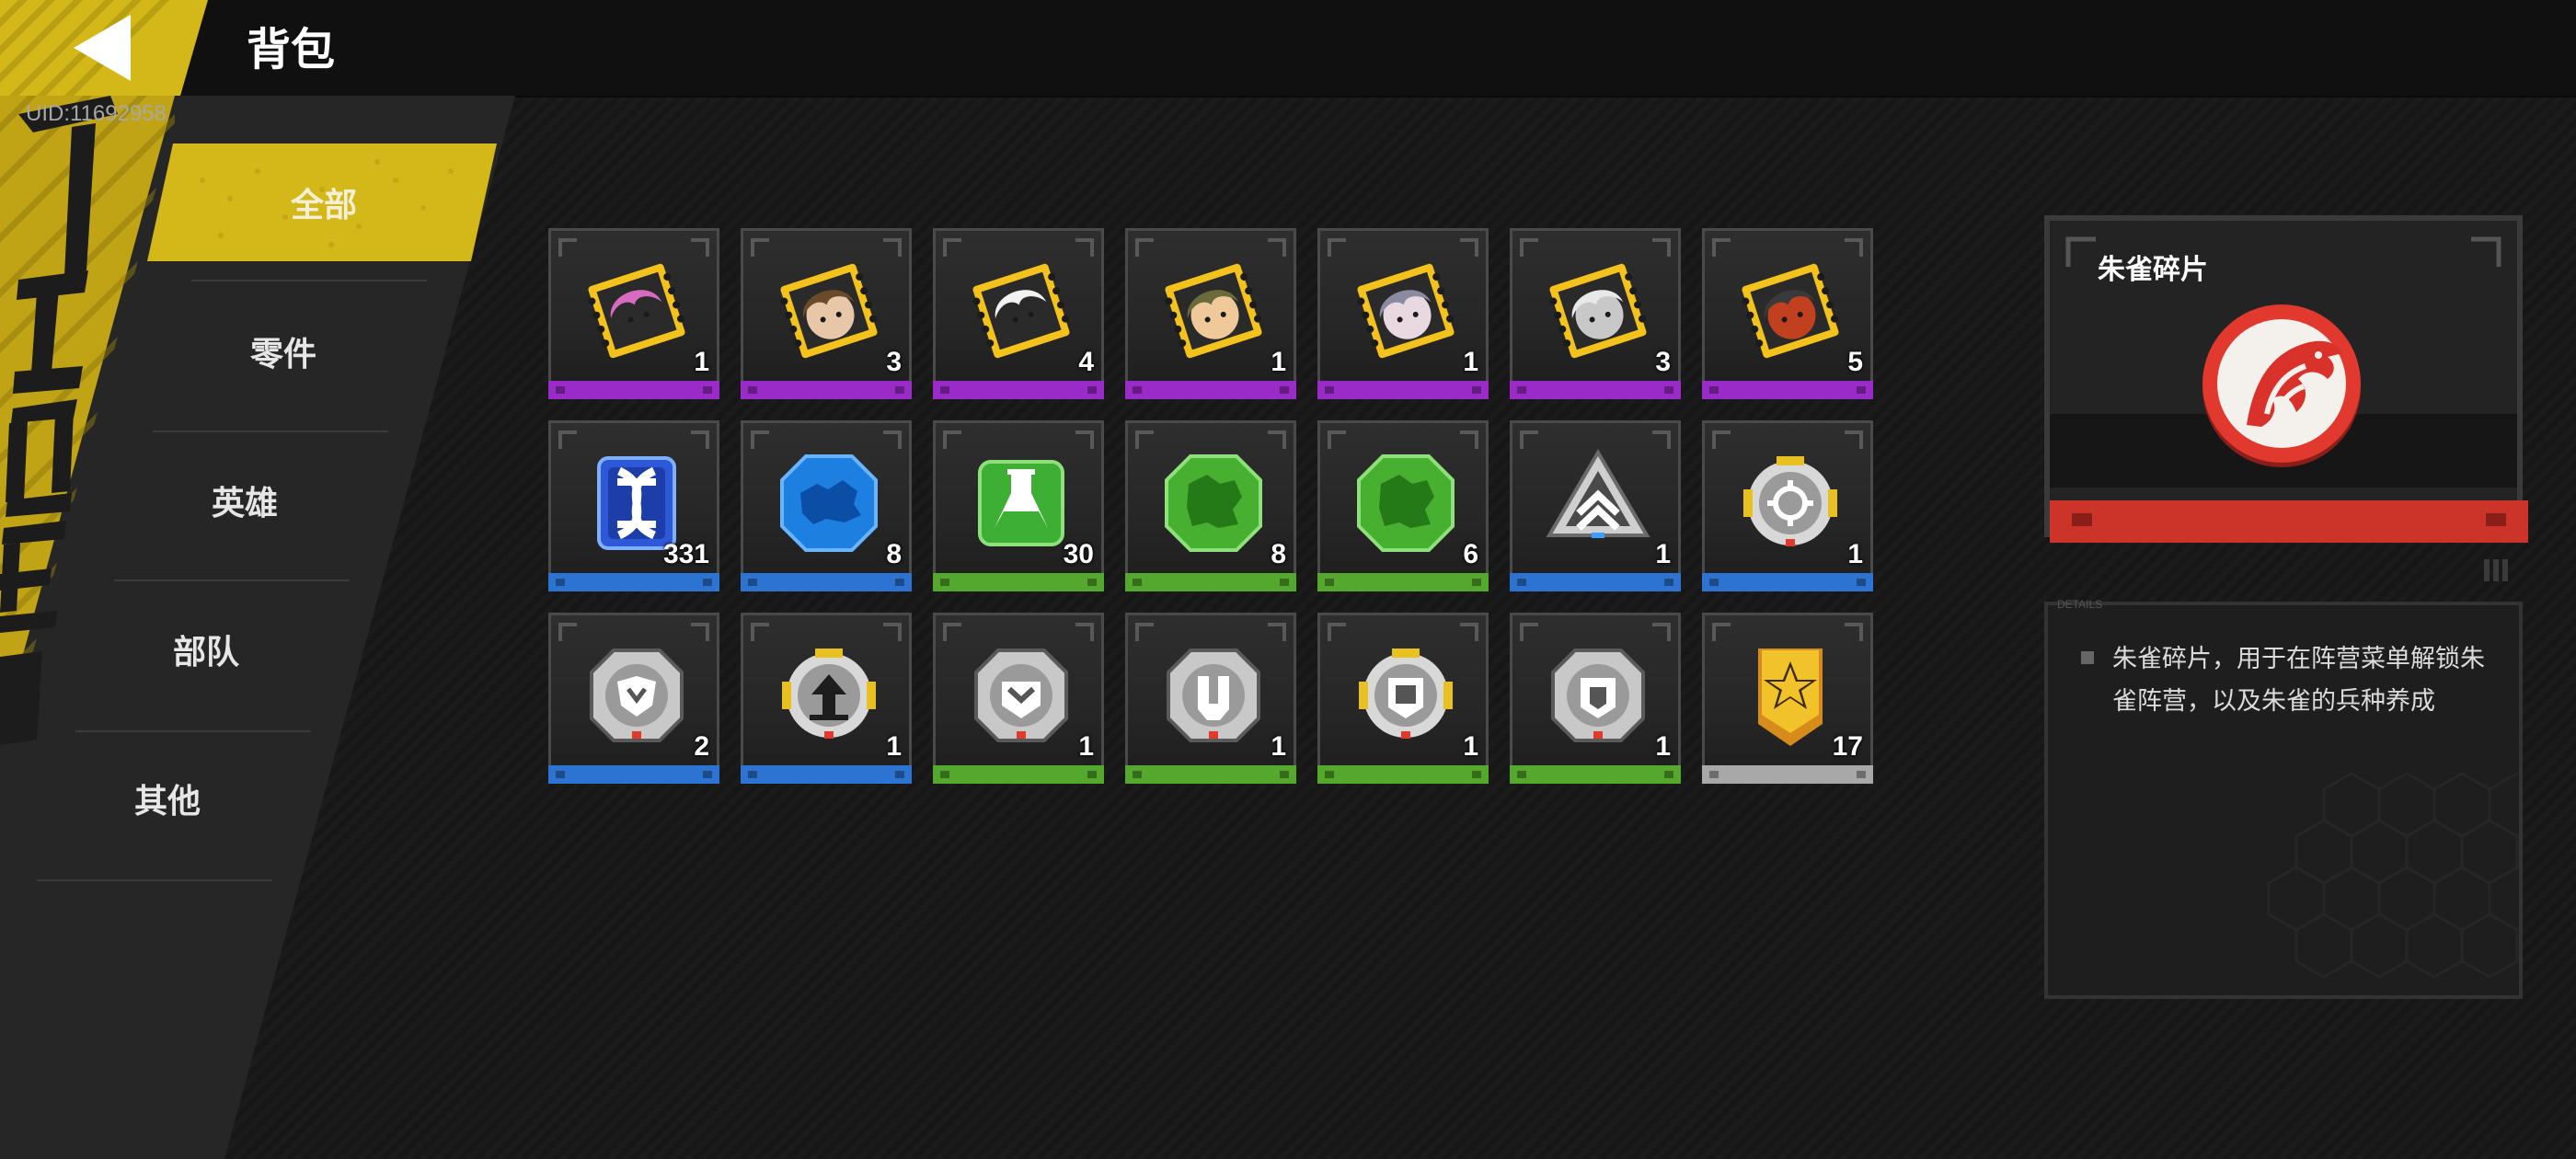 Image resolution: width=2576 pixels, height=1159 pixels. What do you see at coordinates (1790, 311) in the screenshot?
I see `hero-ticket-armored-icon` at bounding box center [1790, 311].